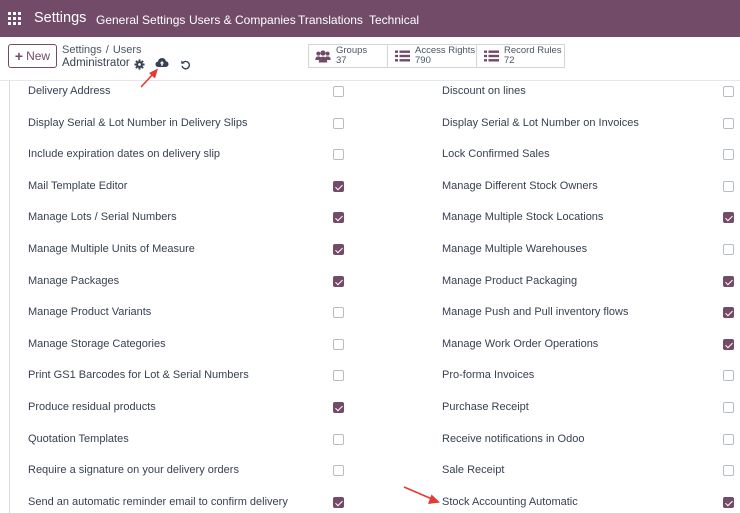 This screenshot has width=740, height=513. What do you see at coordinates (82, 50) in the screenshot?
I see `breadcrumb-settings: Settings` at bounding box center [82, 50].